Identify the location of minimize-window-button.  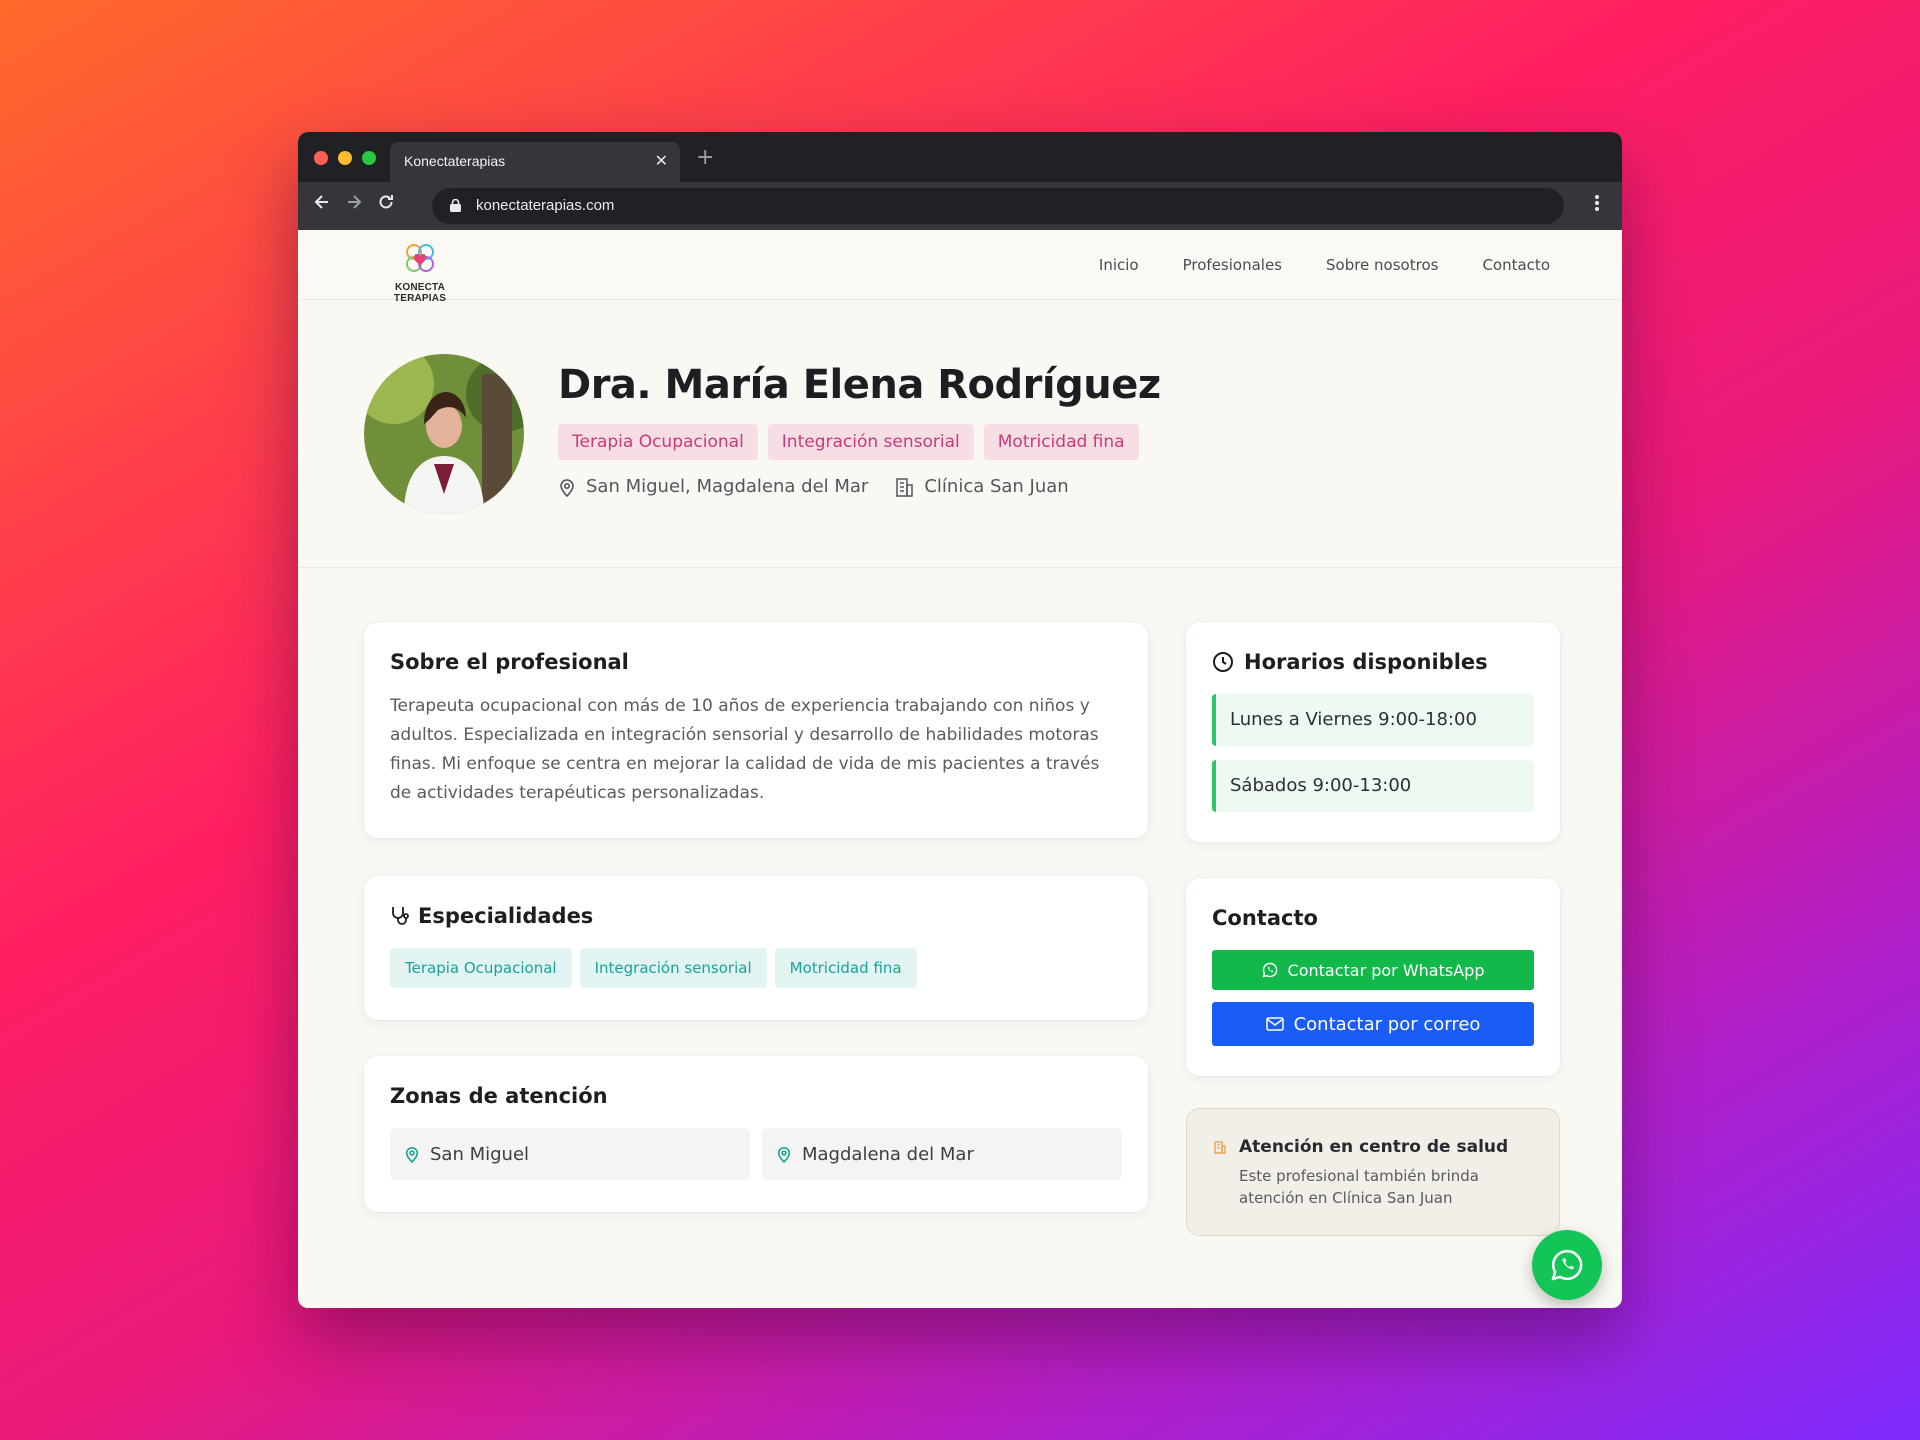
(345, 158).